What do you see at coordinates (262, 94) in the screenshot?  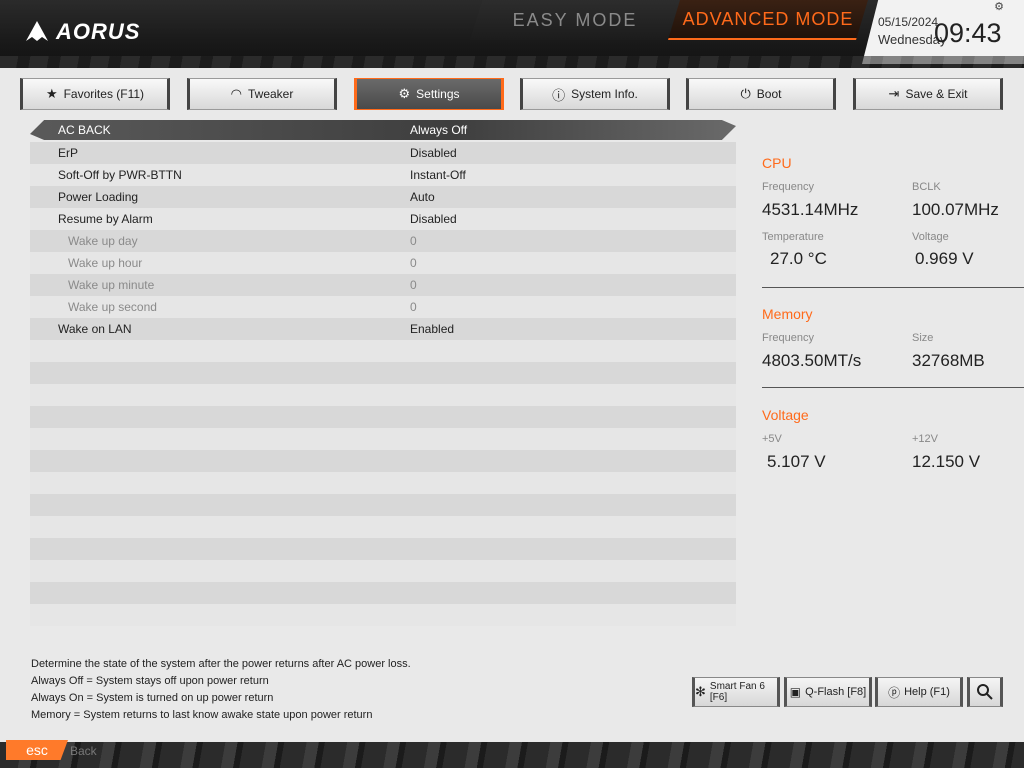 I see `tab-tweaker: ◠ Tweaker` at bounding box center [262, 94].